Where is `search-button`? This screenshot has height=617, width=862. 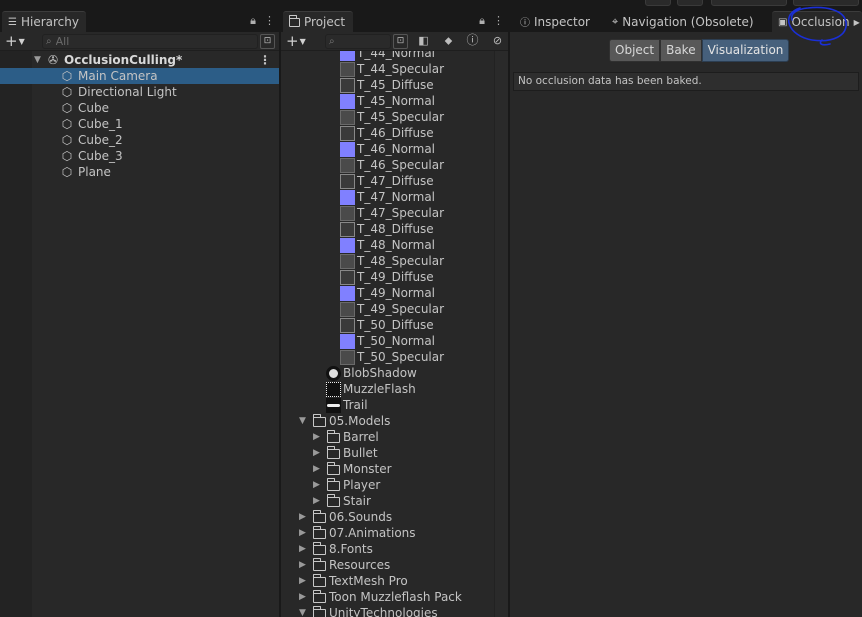
search-button is located at coordinates (690, 3).